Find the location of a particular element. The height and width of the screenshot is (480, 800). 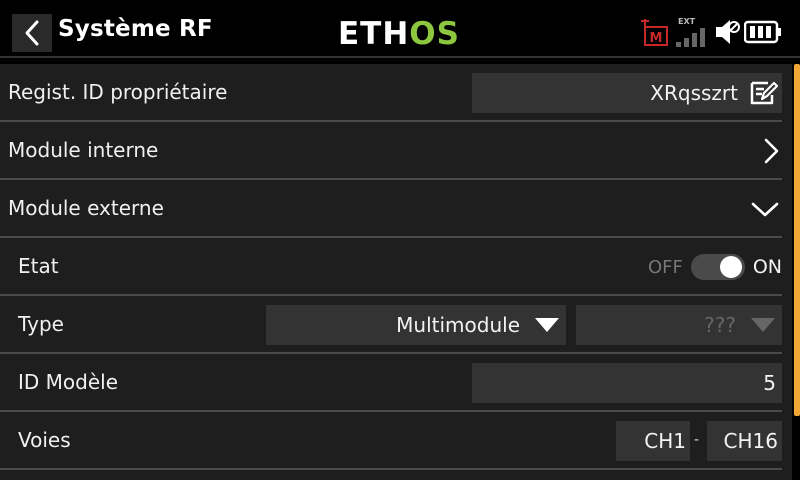

channels-label: Voies is located at coordinates (44, 440).